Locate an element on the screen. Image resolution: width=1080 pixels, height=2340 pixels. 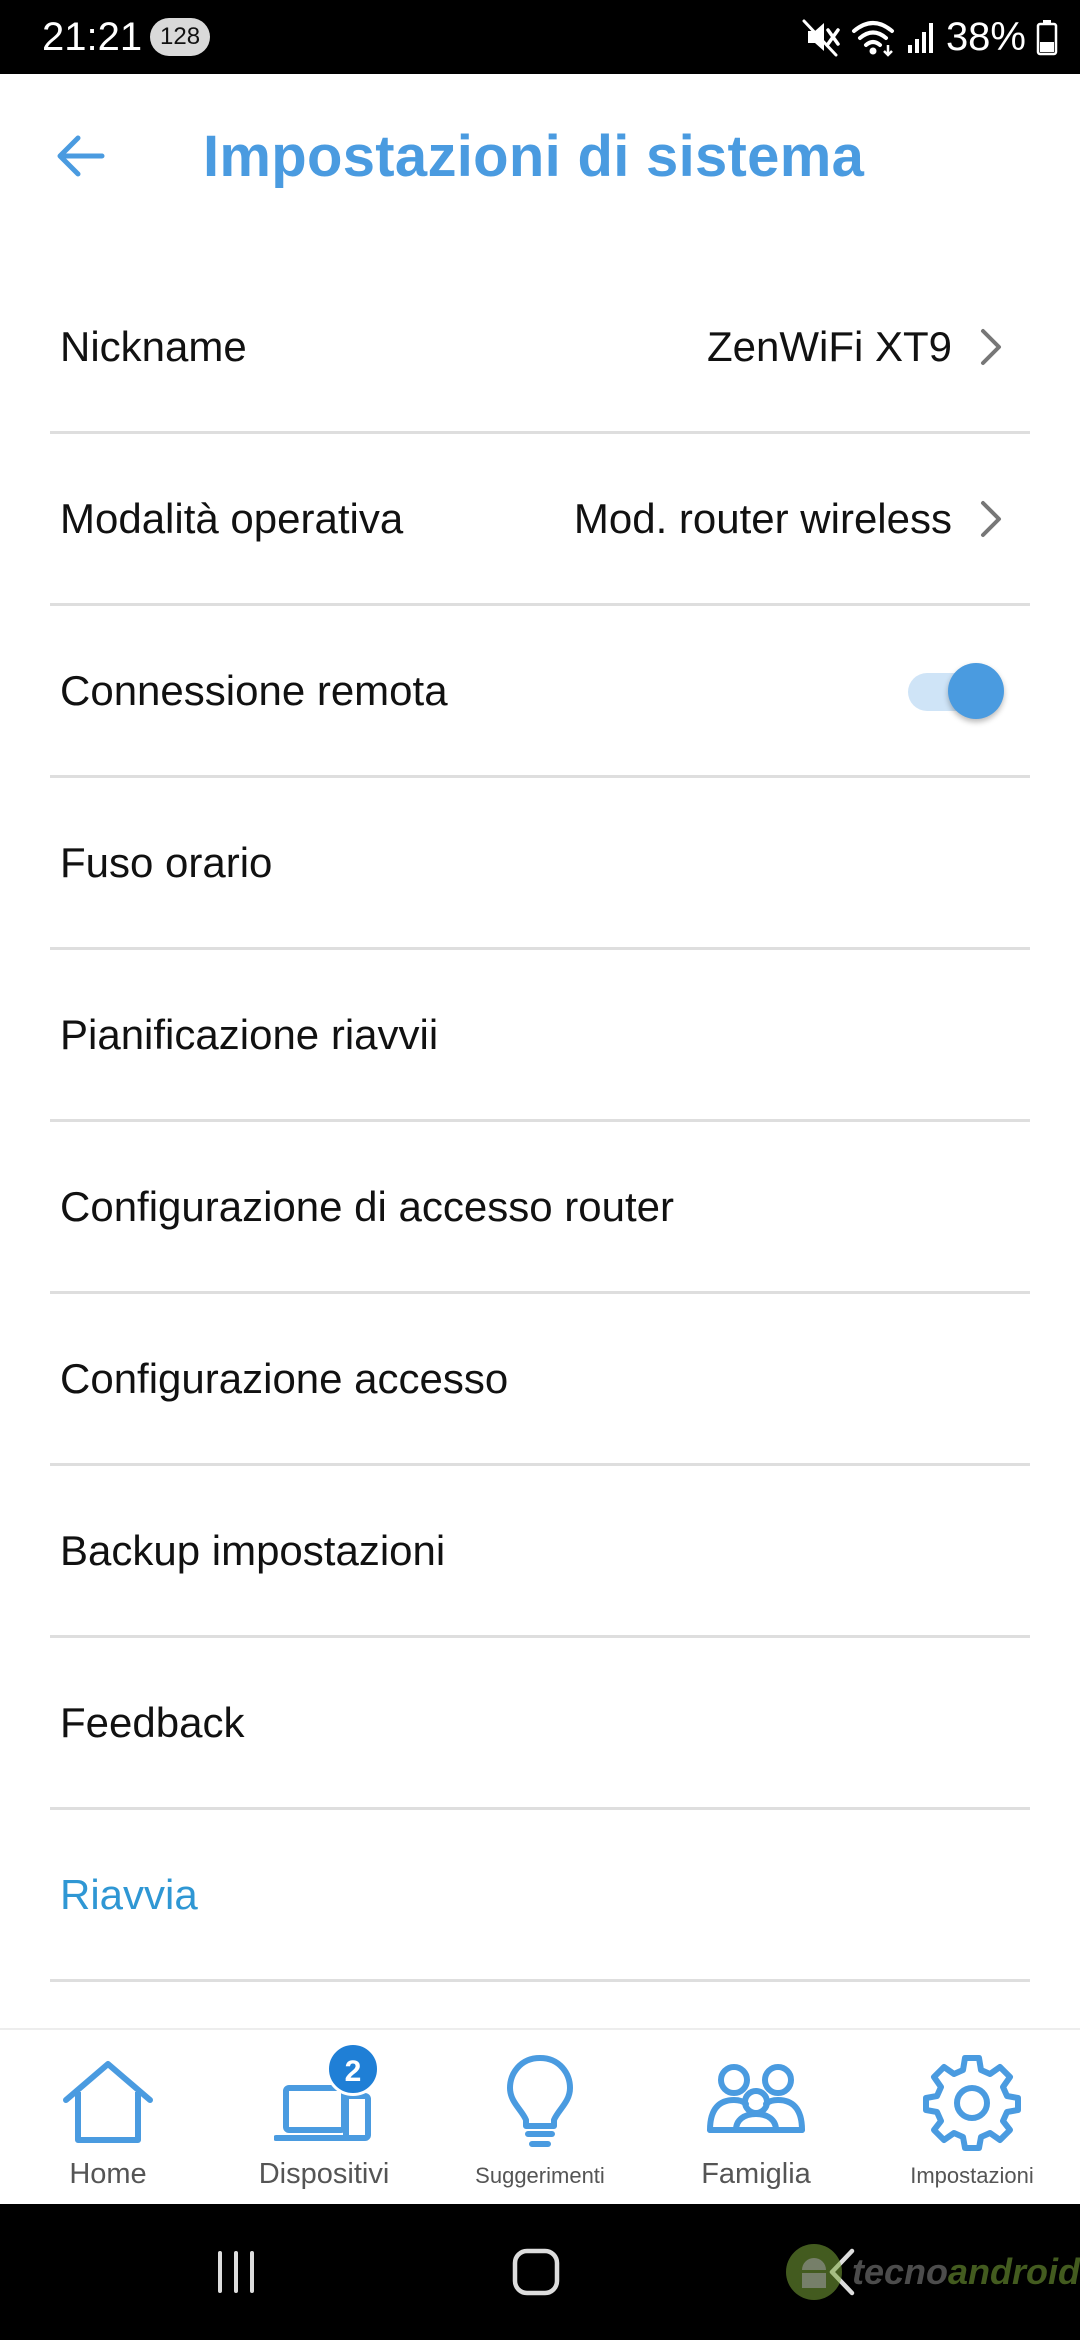
setting-nickname: Nickname ZenWiFi XT9 is located at coordinates (540, 348).